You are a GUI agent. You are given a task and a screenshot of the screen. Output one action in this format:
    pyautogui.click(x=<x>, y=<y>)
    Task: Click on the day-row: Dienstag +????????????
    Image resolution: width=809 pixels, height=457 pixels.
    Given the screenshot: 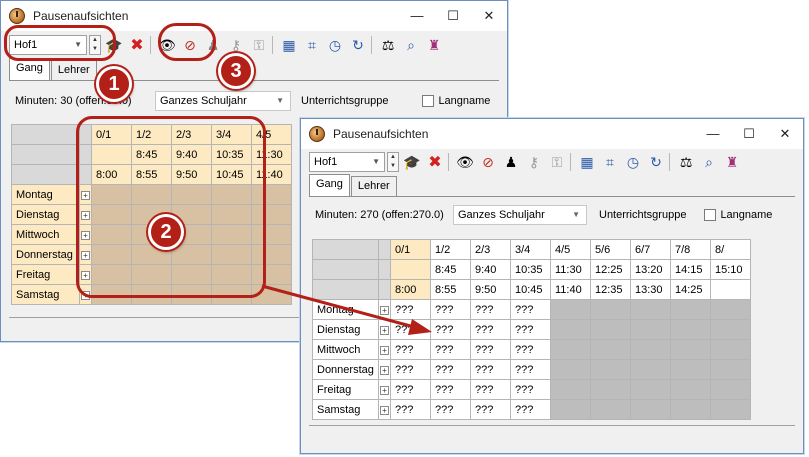 What is the action you would take?
    pyautogui.click(x=531, y=329)
    